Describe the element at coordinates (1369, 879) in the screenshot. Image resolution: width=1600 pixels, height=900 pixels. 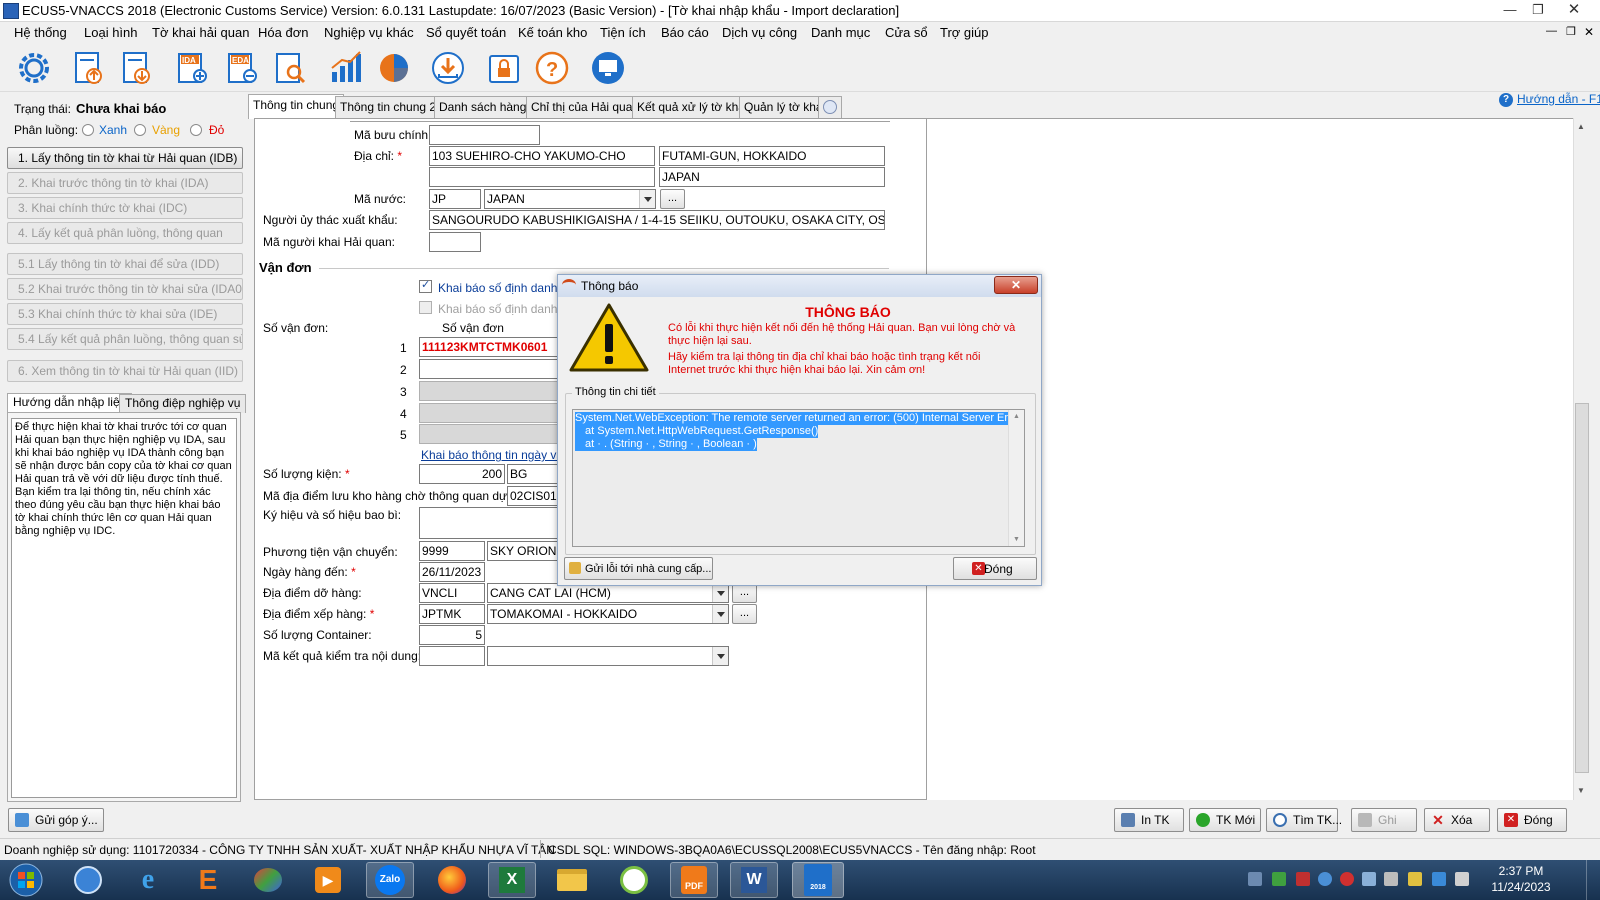
I see `tray-wifi-icon` at that location.